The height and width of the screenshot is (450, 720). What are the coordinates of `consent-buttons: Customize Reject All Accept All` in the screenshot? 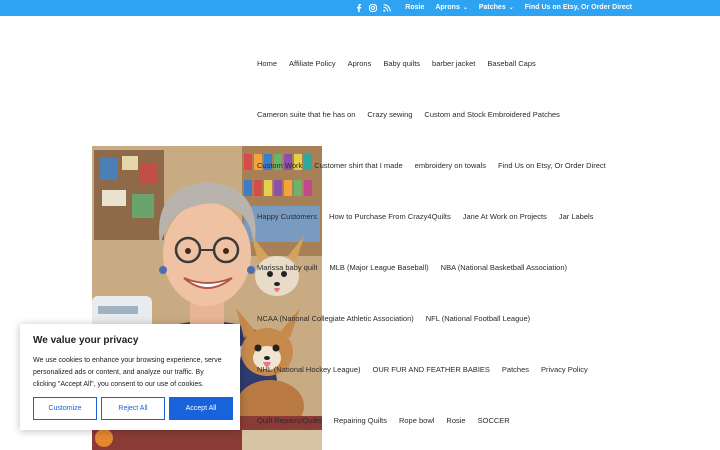 It's located at (133, 408).